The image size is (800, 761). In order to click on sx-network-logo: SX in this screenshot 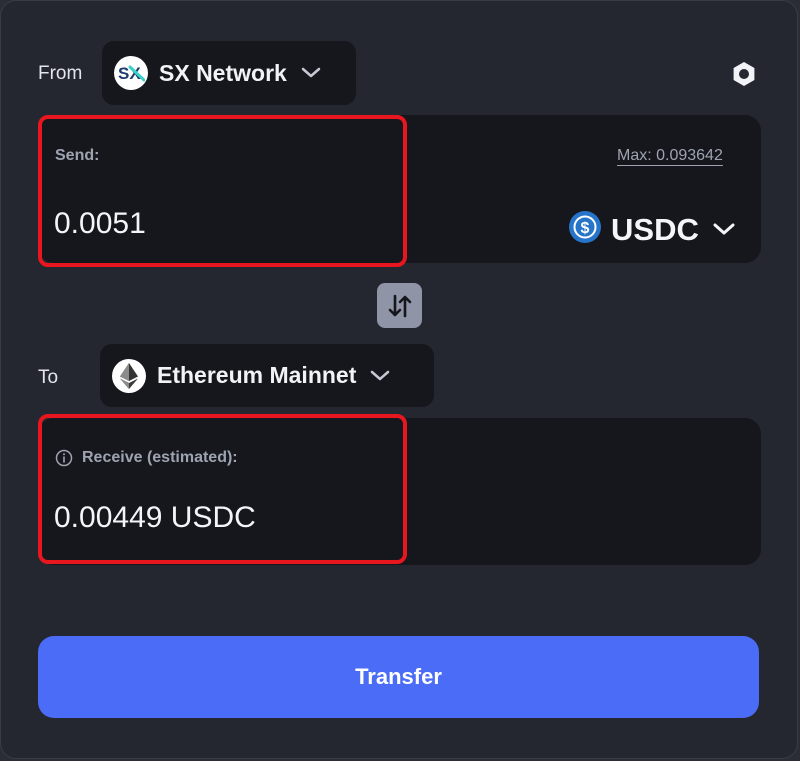, I will do `click(131, 73)`.